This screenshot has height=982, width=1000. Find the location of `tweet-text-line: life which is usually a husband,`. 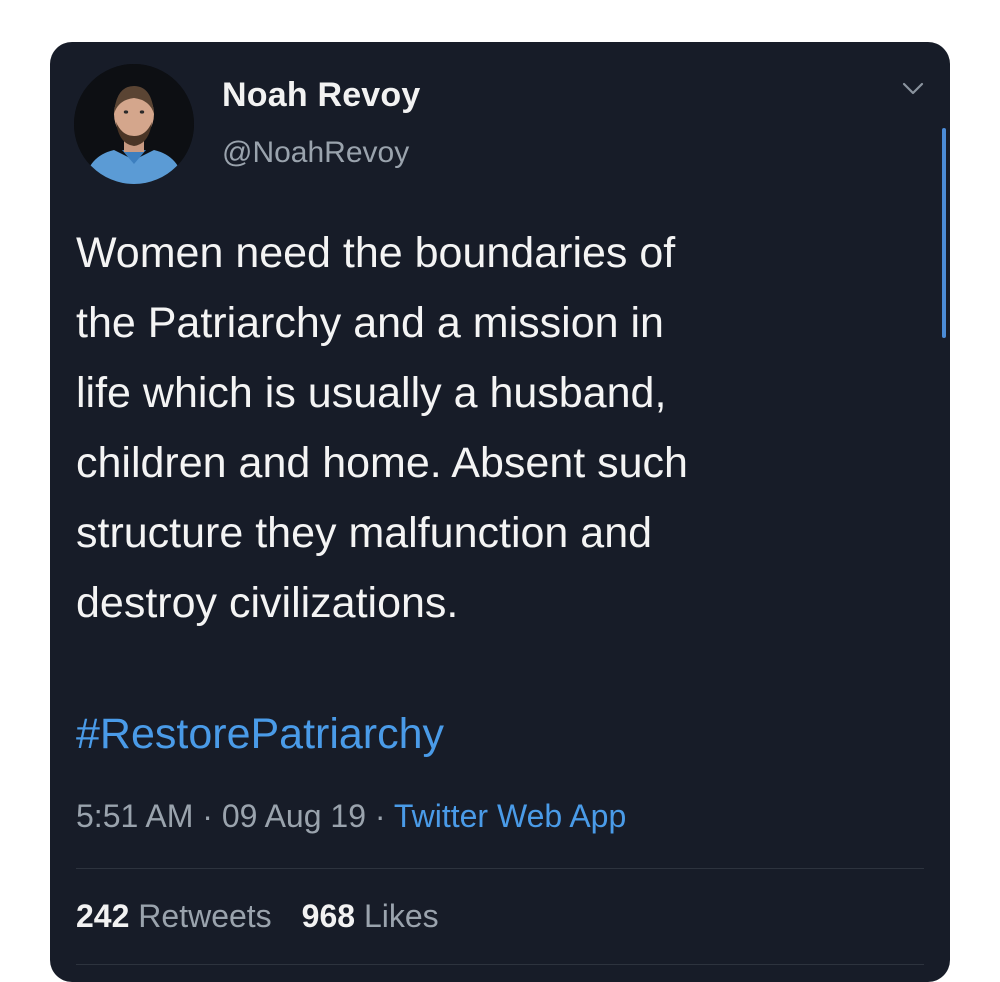

tweet-text-line: life which is usually a husband, is located at coordinates (371, 393).